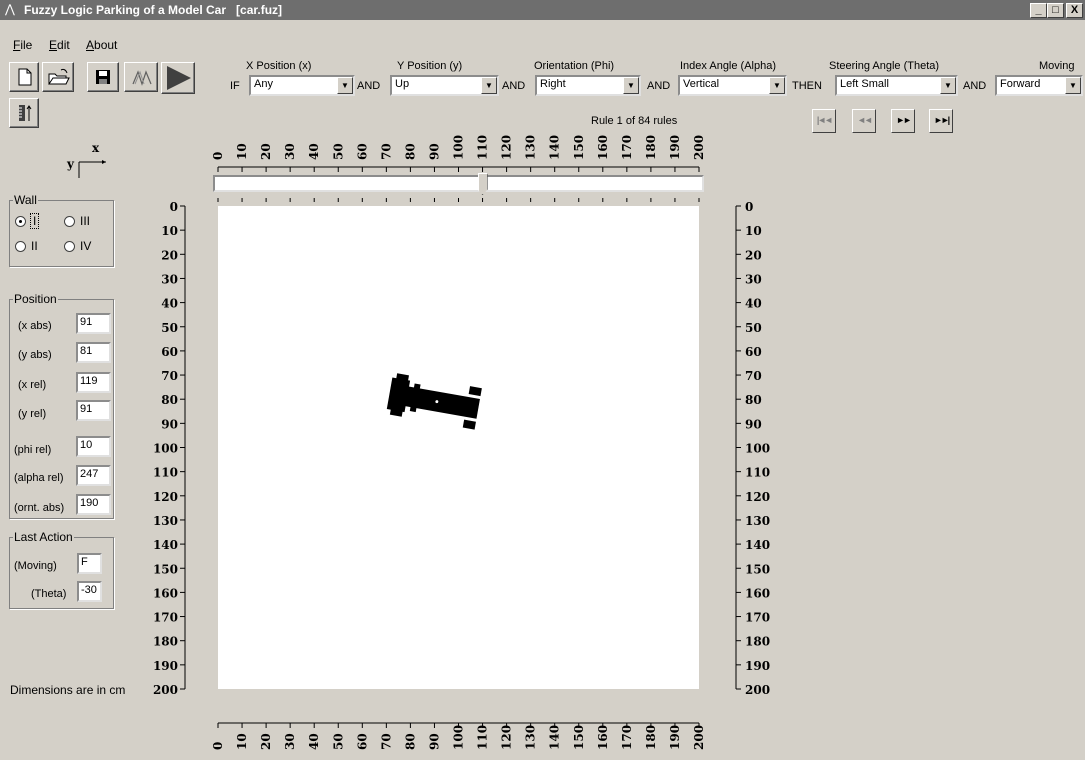 The height and width of the screenshot is (760, 1085). I want to click on scale-tick-label: 90, so click(434, 151).